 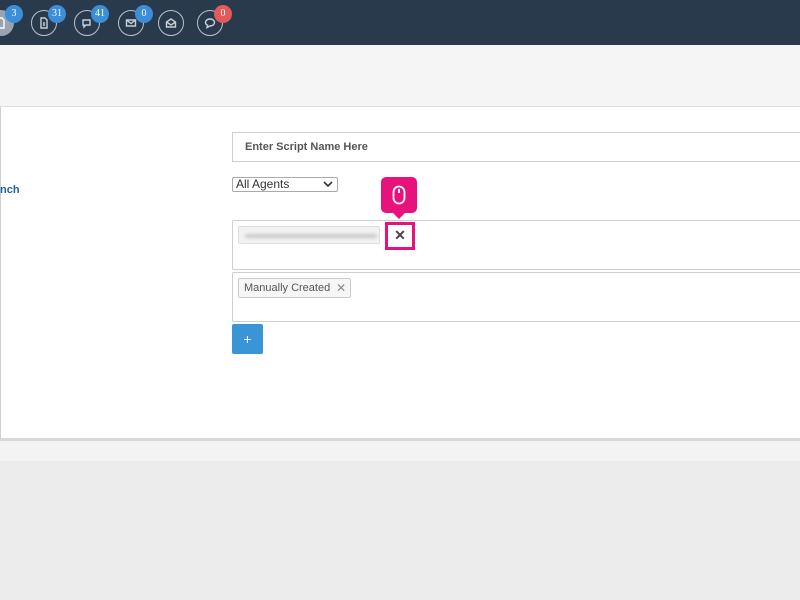 I want to click on redacted-tag, so click(x=309, y=235).